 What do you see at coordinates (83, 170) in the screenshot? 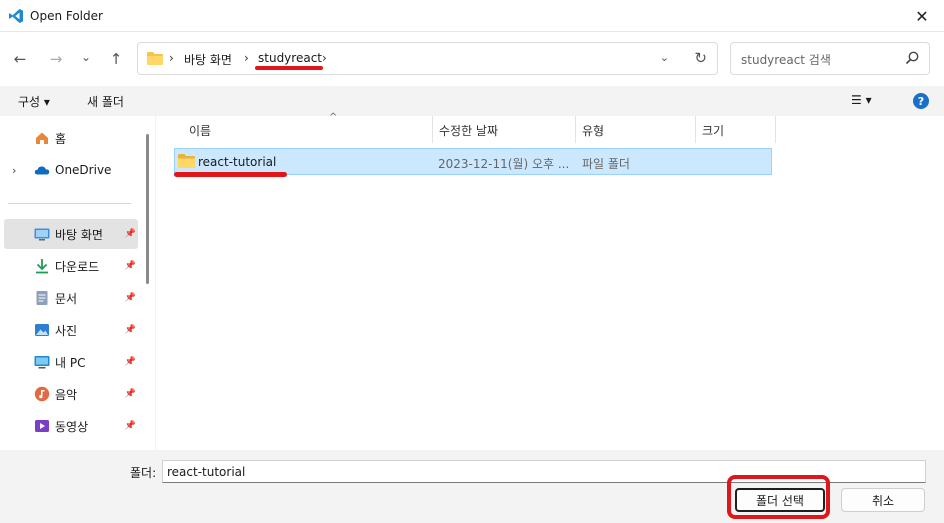
I see `sidebar-item-label: OneDrive` at bounding box center [83, 170].